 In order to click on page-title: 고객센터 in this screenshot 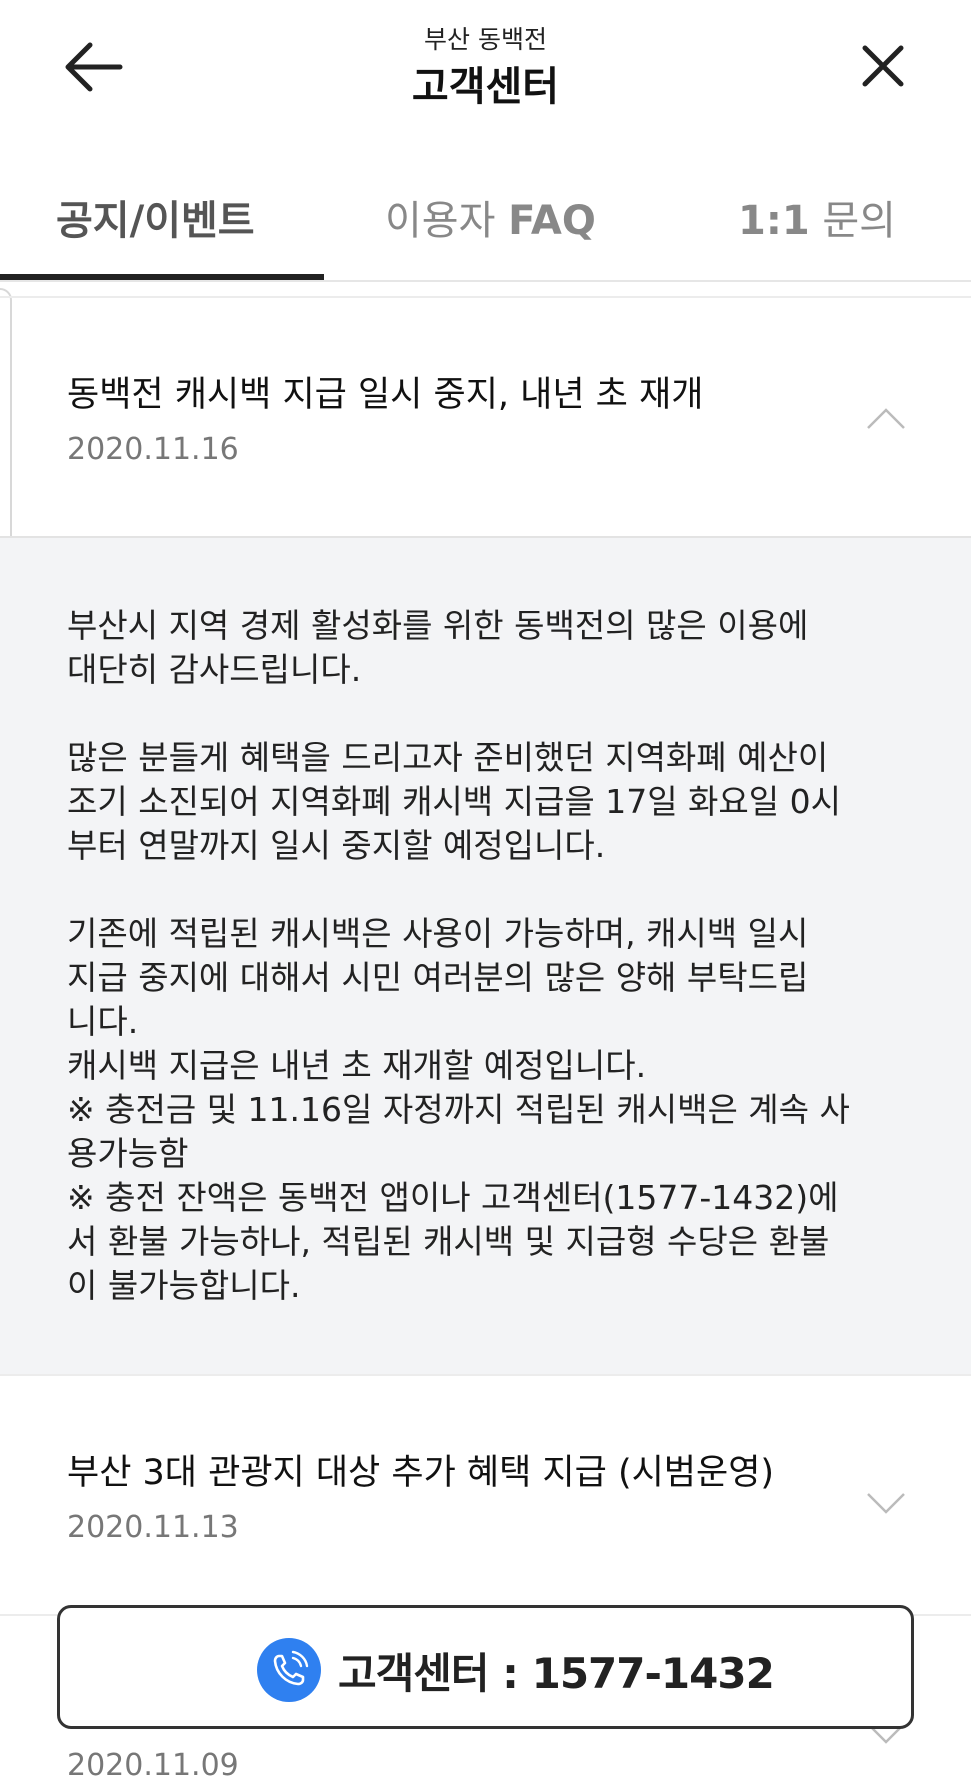, I will do `click(485, 87)`.